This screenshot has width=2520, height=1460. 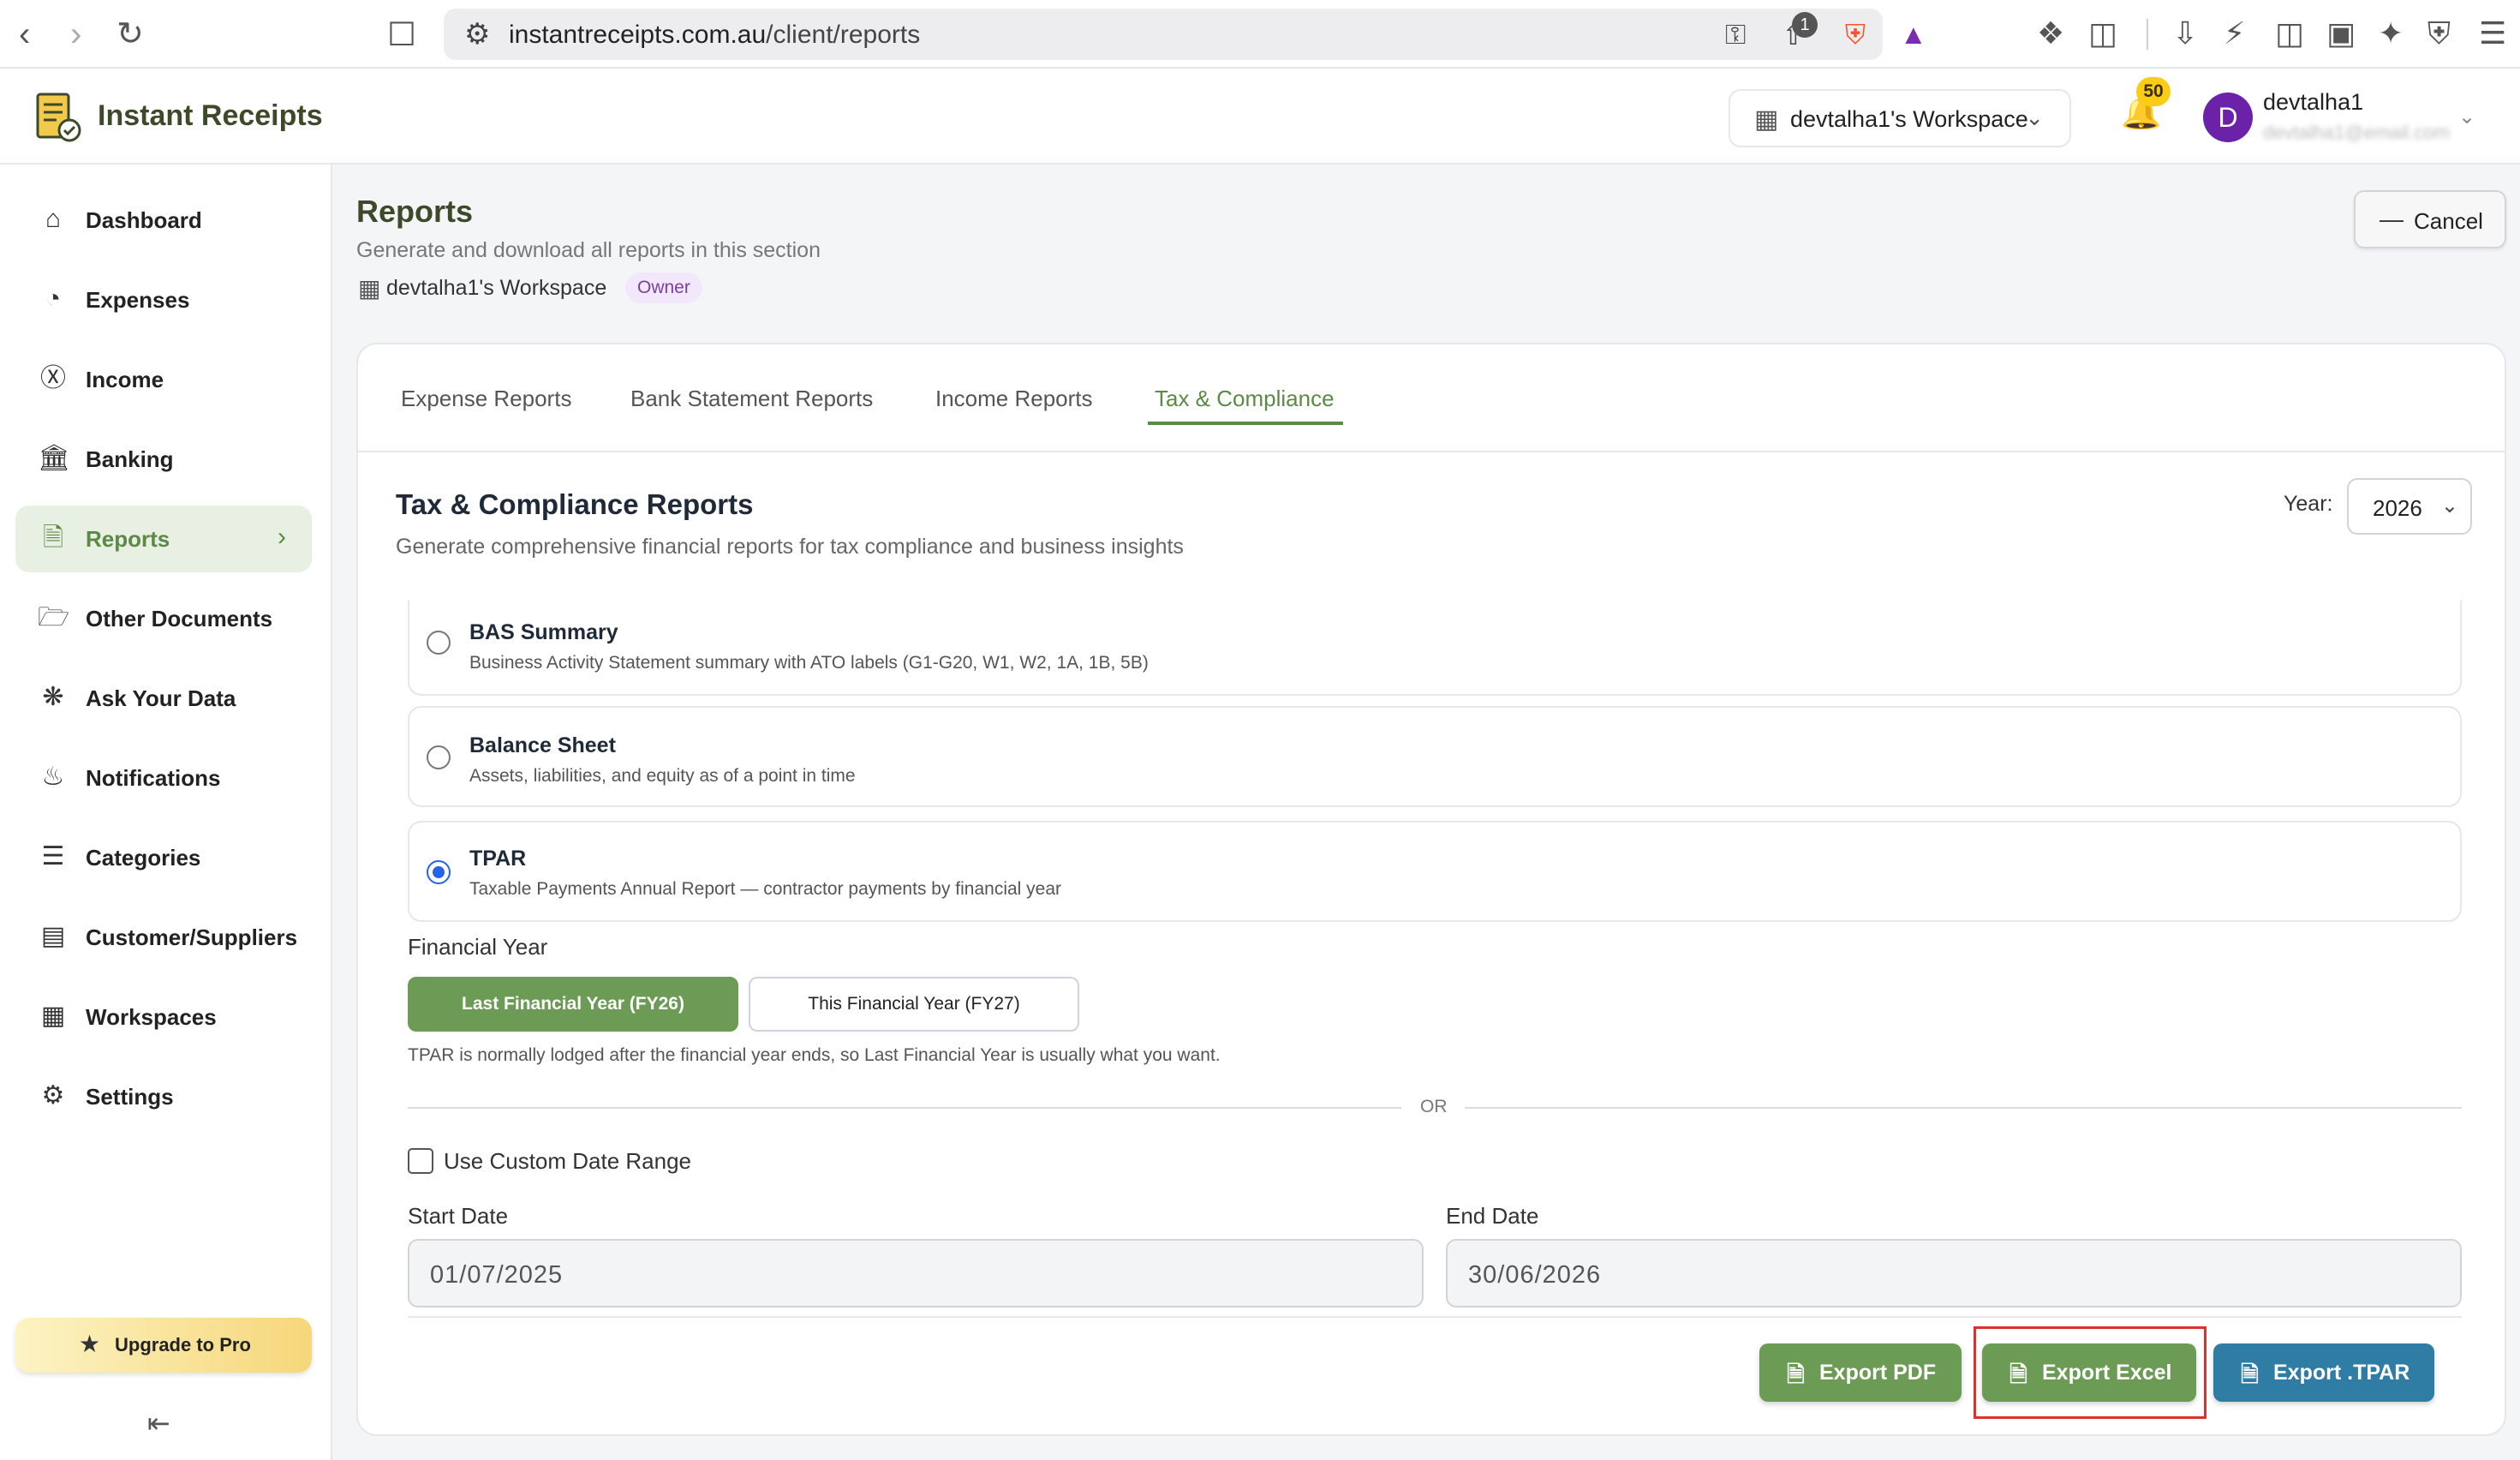 What do you see at coordinates (2234, 33) in the screenshot?
I see `speedreader-icon: ⚡` at bounding box center [2234, 33].